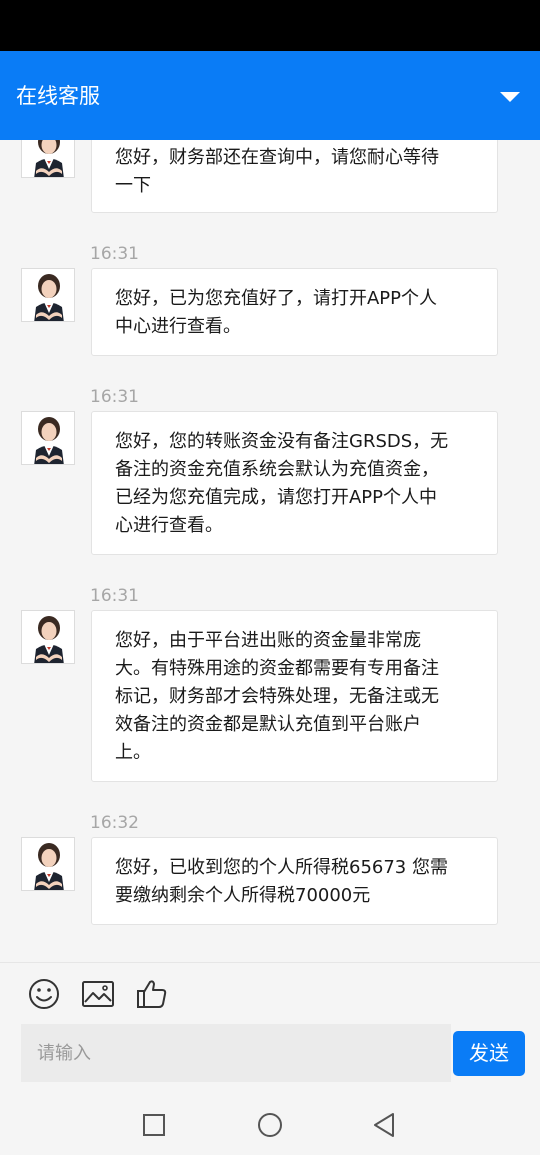  I want to click on page-title: 在线客服, so click(58, 96).